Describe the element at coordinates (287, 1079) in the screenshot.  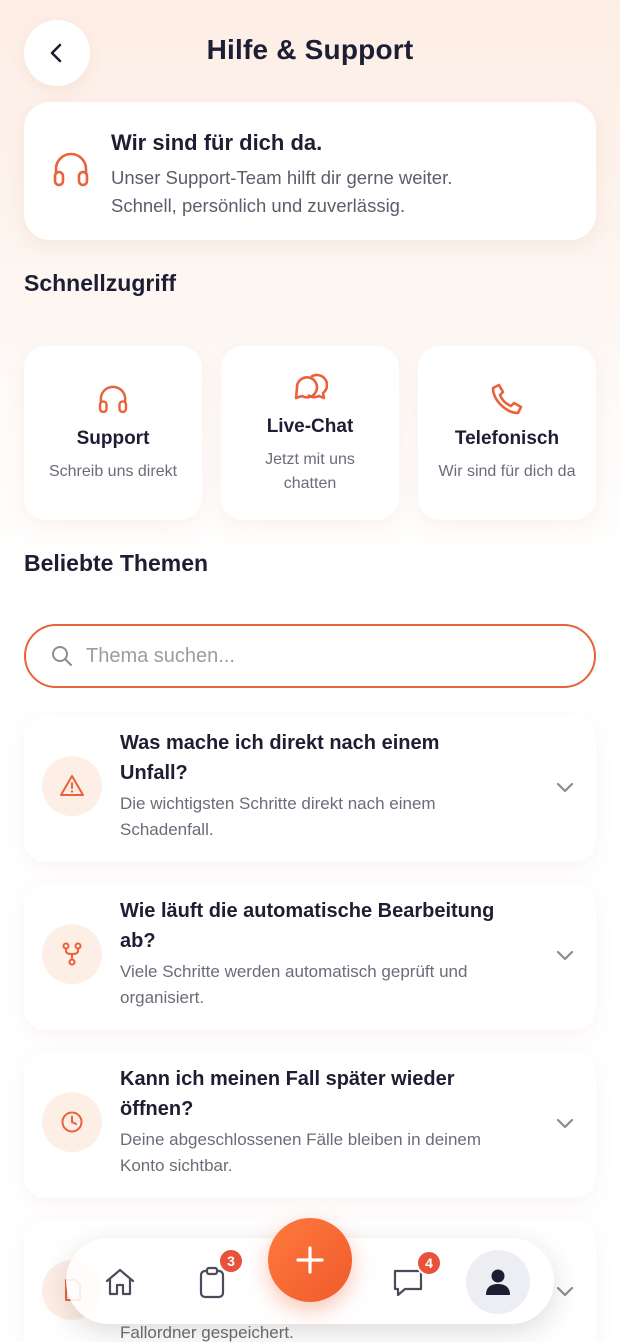
I see `faq-title-line-1: Kann ich meinen Fall später wieder` at that location.